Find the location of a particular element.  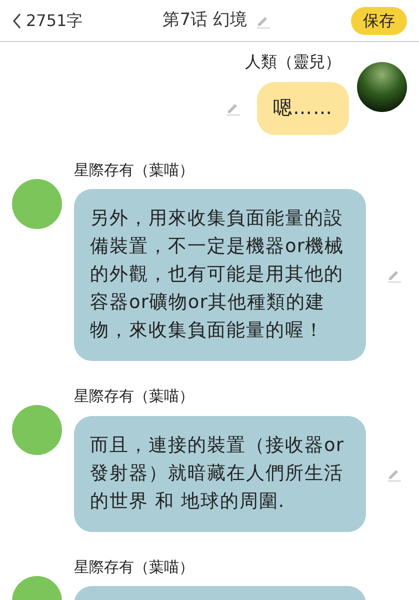

chevron-left-icon is located at coordinates (17, 20).